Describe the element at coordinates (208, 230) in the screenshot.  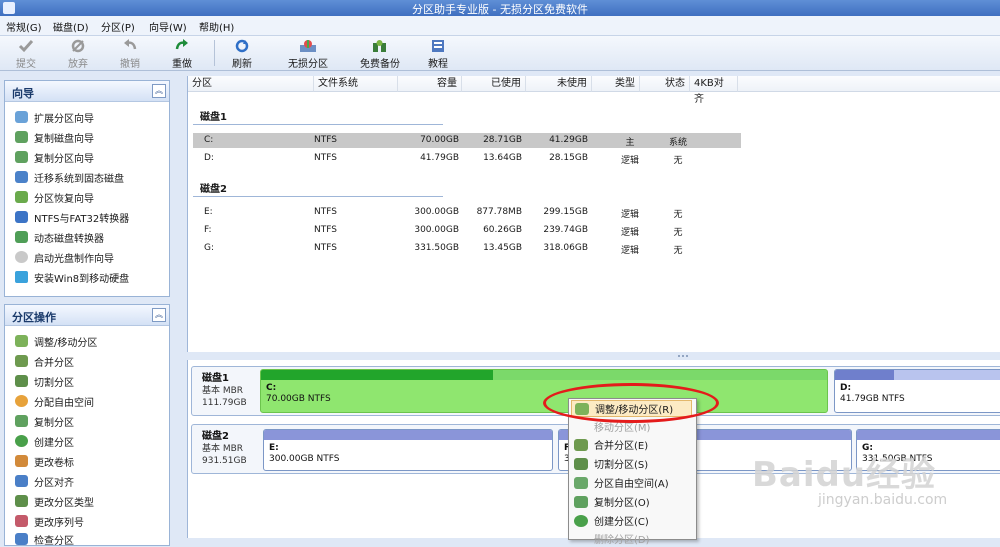
I see `cell-partition: F:` at that location.